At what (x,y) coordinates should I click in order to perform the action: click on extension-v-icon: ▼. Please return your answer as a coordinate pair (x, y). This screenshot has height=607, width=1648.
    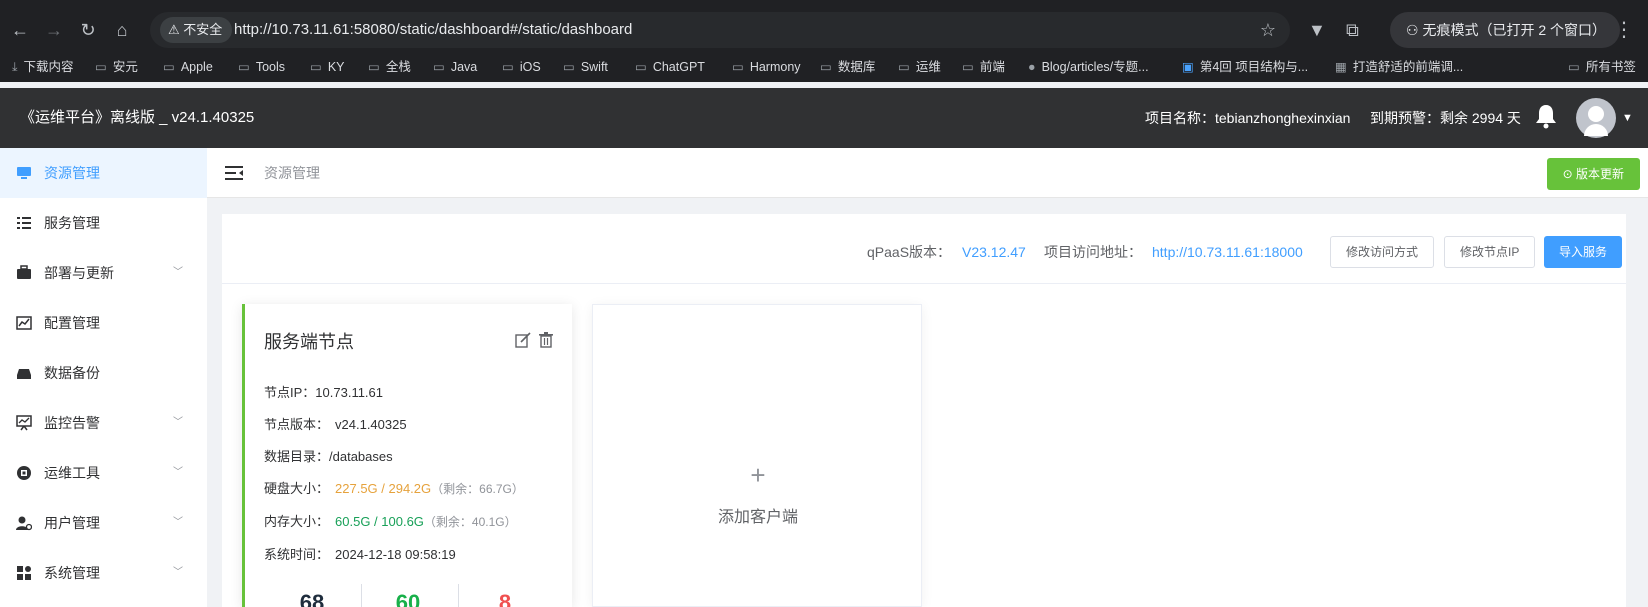
    Looking at the image, I should click on (1317, 30).